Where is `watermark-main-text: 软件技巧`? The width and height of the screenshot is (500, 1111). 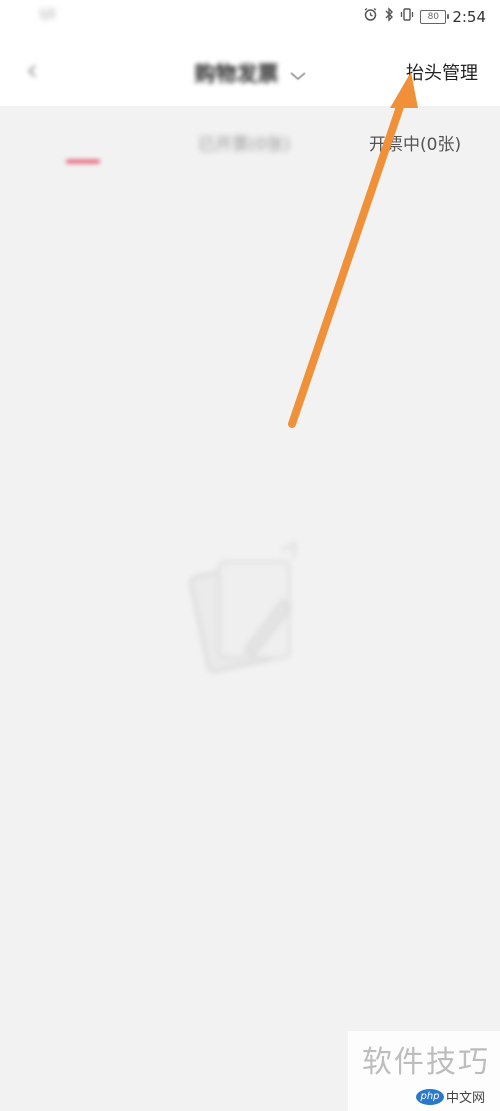
watermark-main-text: 软件技巧 is located at coordinates (426, 1062).